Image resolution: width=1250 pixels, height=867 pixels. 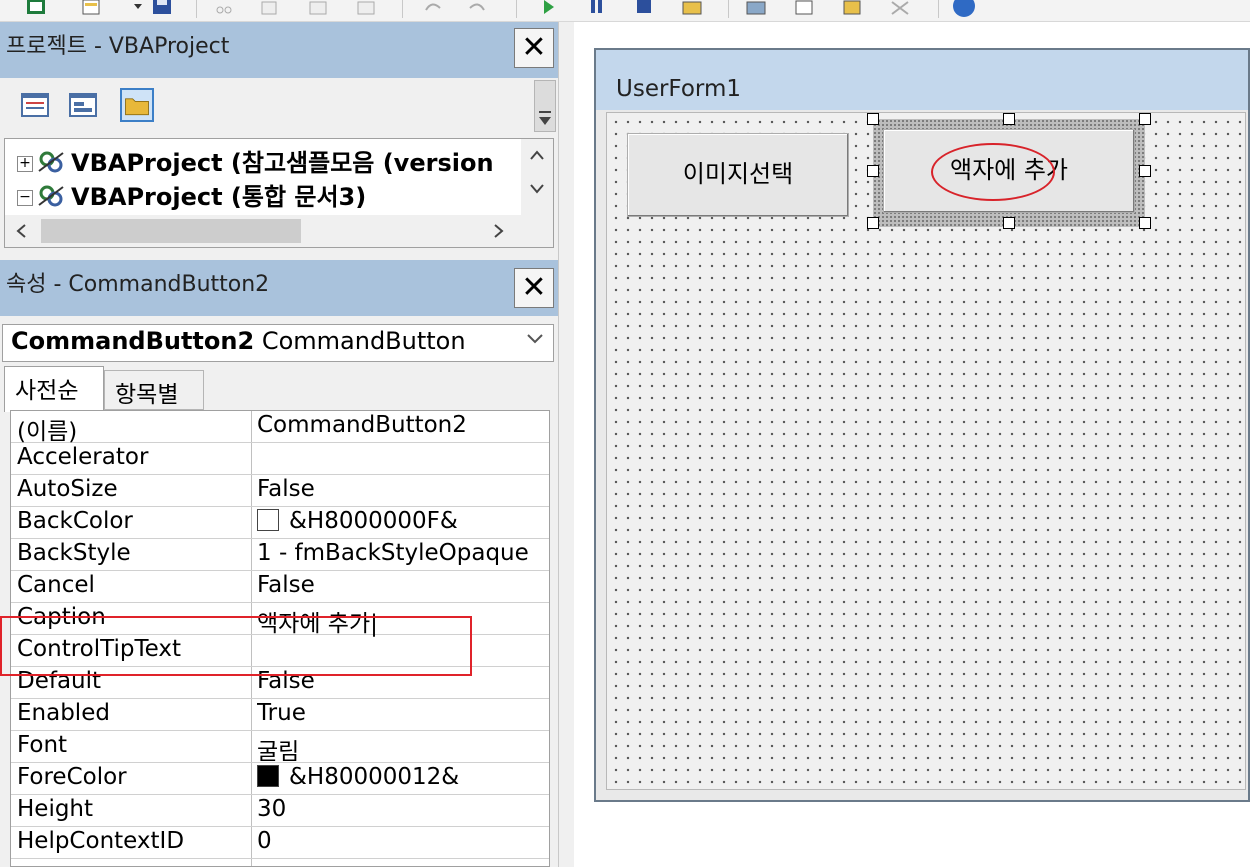 I want to click on toggle-folders-icon, so click(x=137, y=105).